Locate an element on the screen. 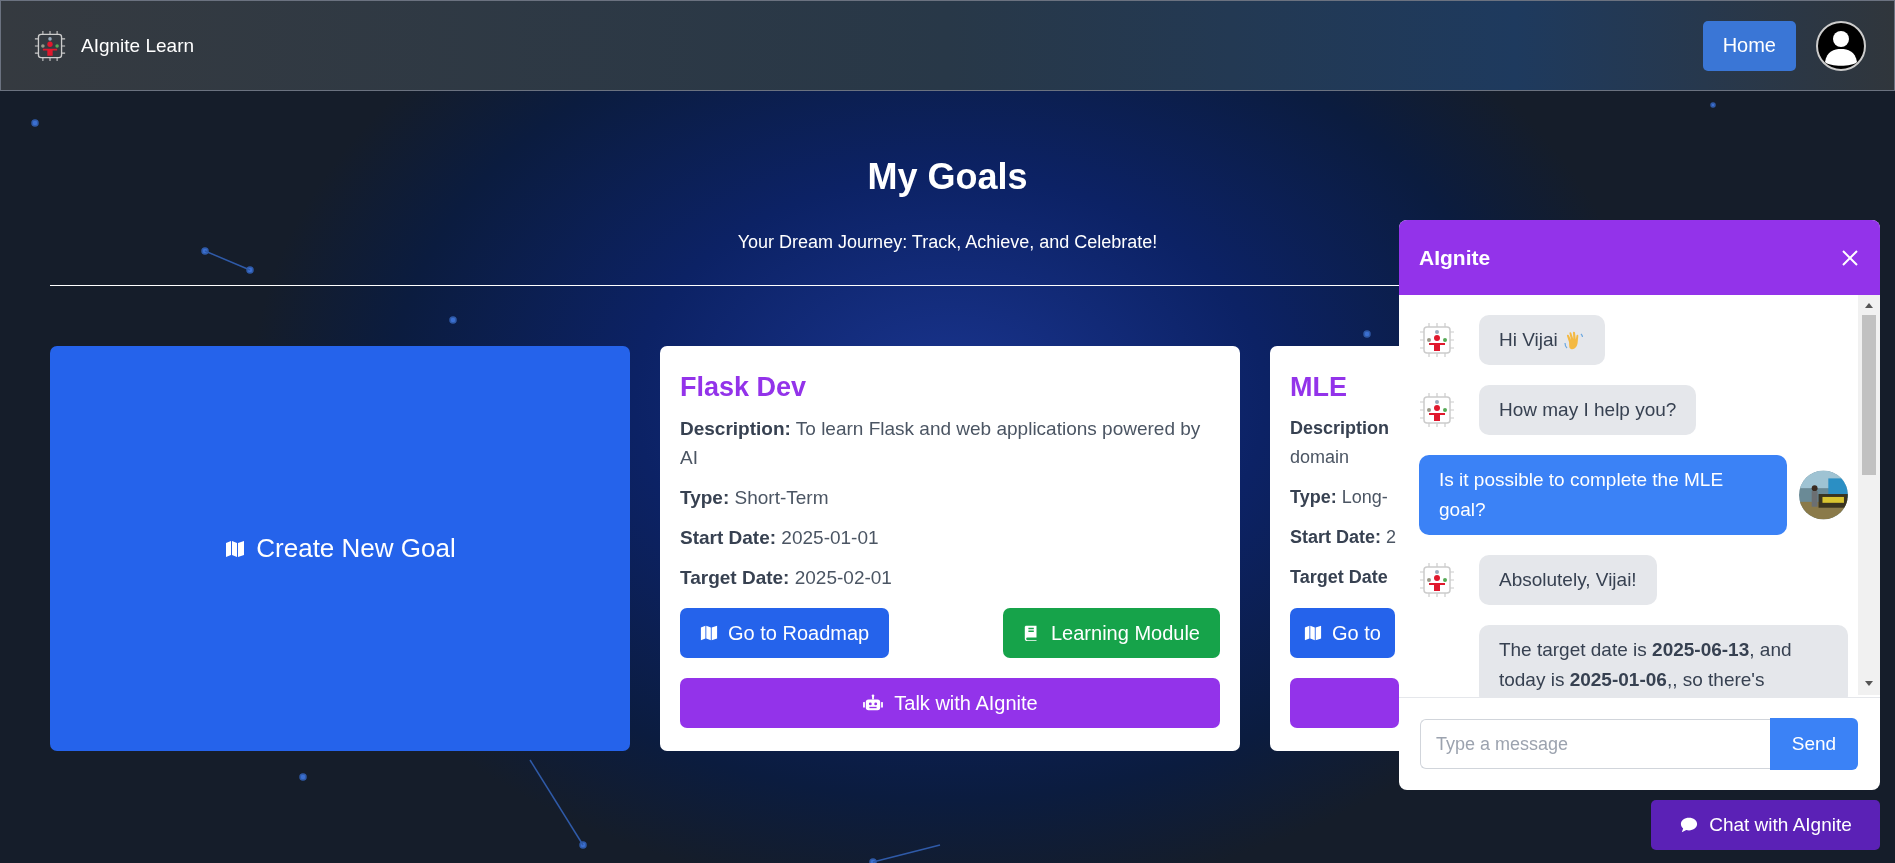 The height and width of the screenshot is (863, 1895). talk-button: Talk with AIgnite is located at coordinates (950, 703).